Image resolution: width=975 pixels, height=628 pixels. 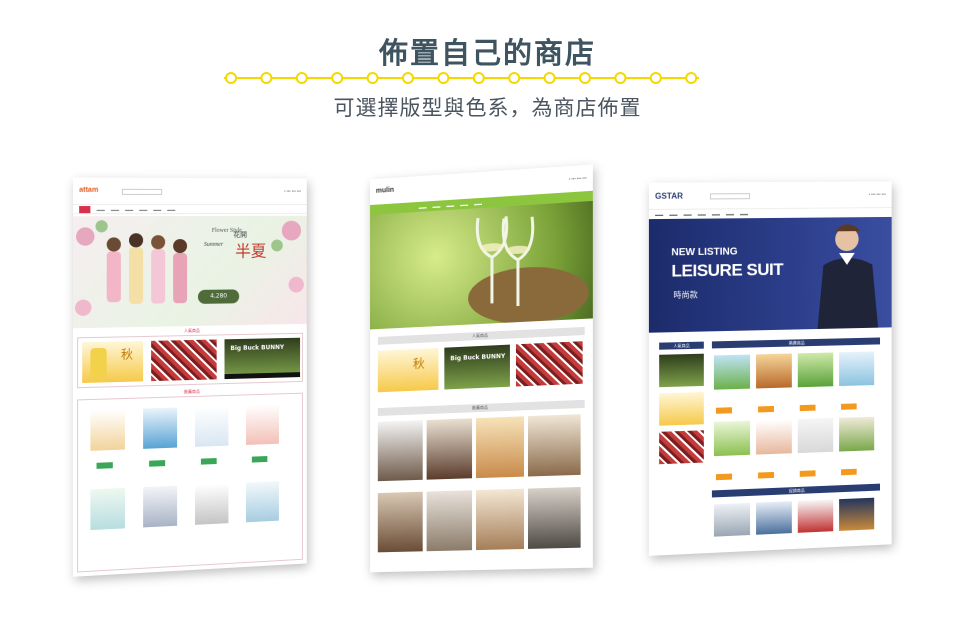 What do you see at coordinates (681, 370) in the screenshot?
I see `side-video-thumbnail` at bounding box center [681, 370].